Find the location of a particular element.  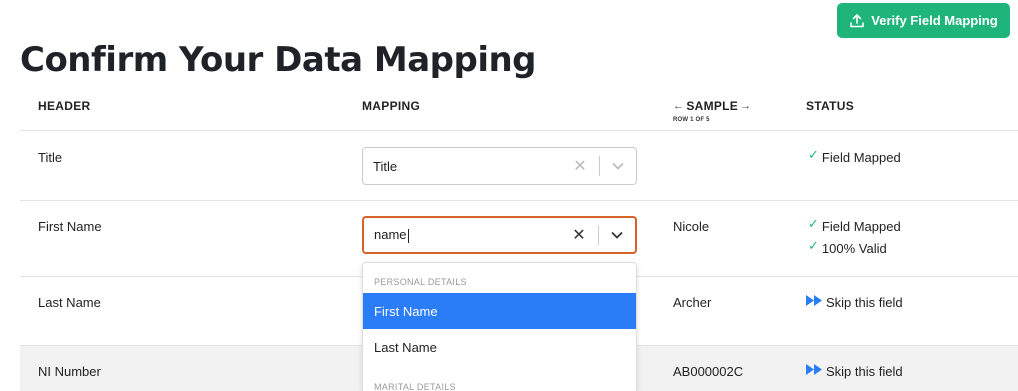

row-header-first-name: First Name is located at coordinates (70, 226).